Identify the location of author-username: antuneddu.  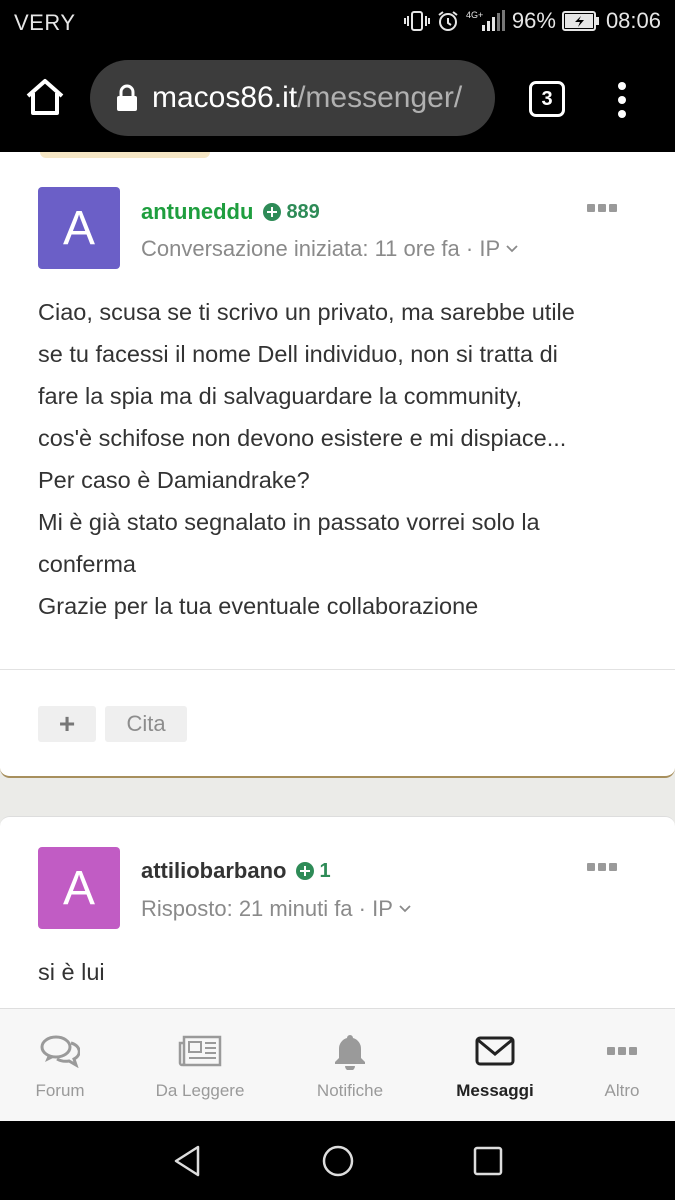
(197, 212).